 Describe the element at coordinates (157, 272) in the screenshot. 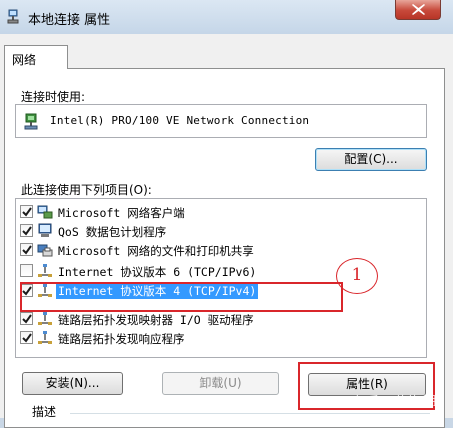

I see `item-label: Internet 协议版本 6 (TCP/IPv6)` at that location.